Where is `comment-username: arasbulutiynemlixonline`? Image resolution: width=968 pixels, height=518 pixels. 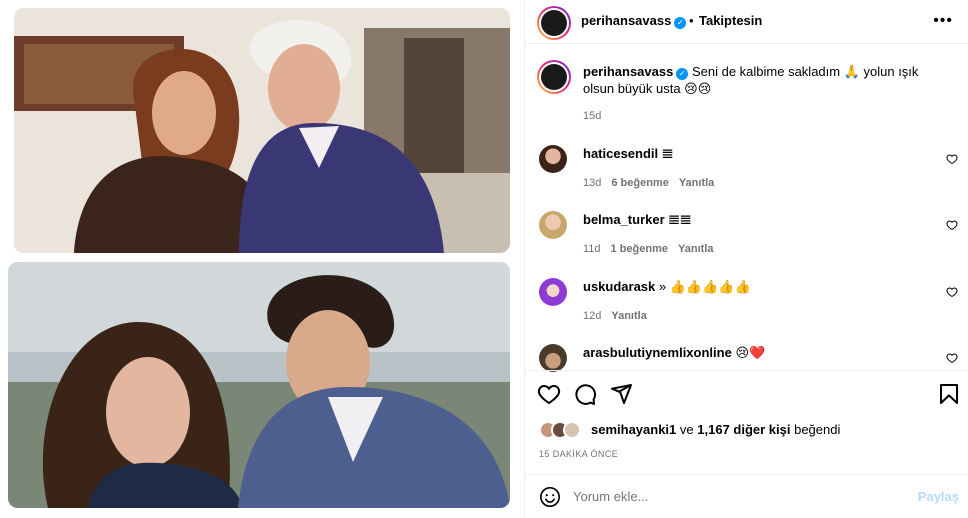 comment-username: arasbulutiynemlixonline is located at coordinates (657, 352).